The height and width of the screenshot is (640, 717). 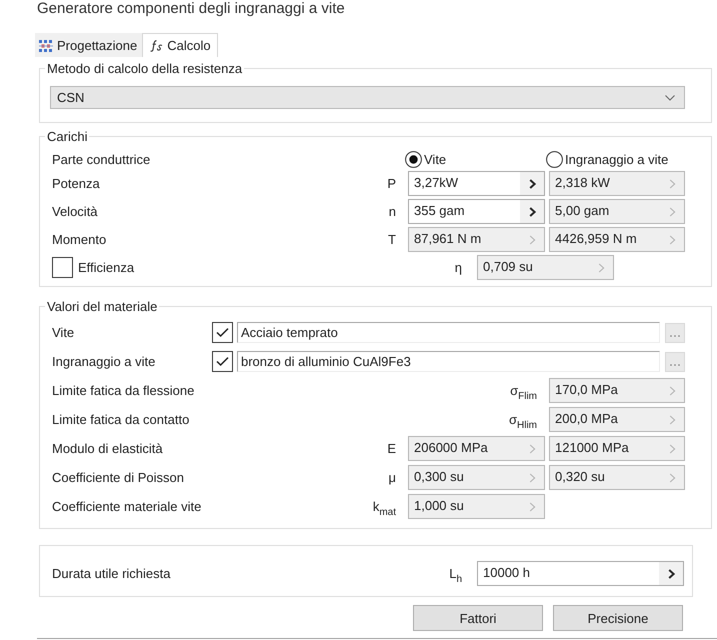 I want to click on quantity-symbol: E, so click(x=392, y=448).